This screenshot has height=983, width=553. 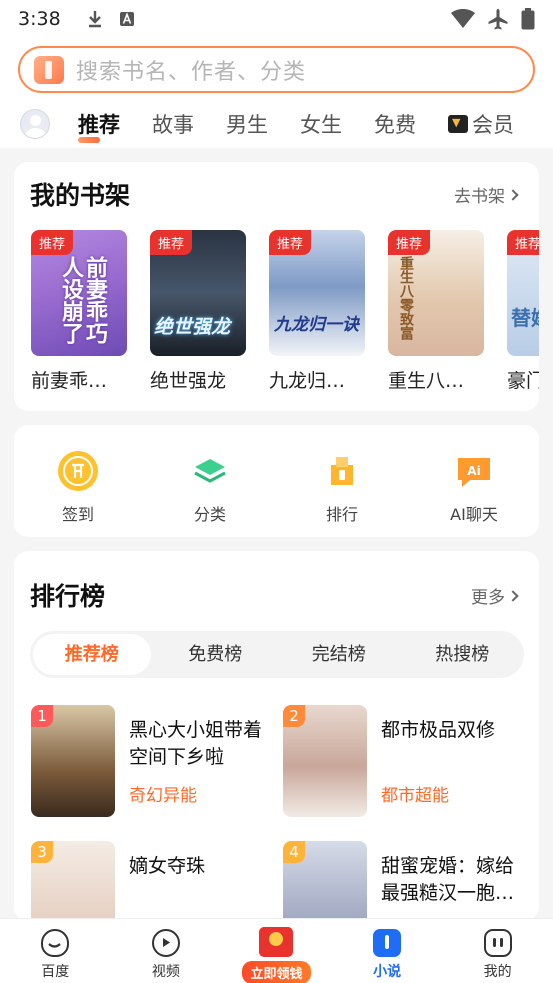 I want to click on cover-title: 绝世强龙, so click(x=192, y=327).